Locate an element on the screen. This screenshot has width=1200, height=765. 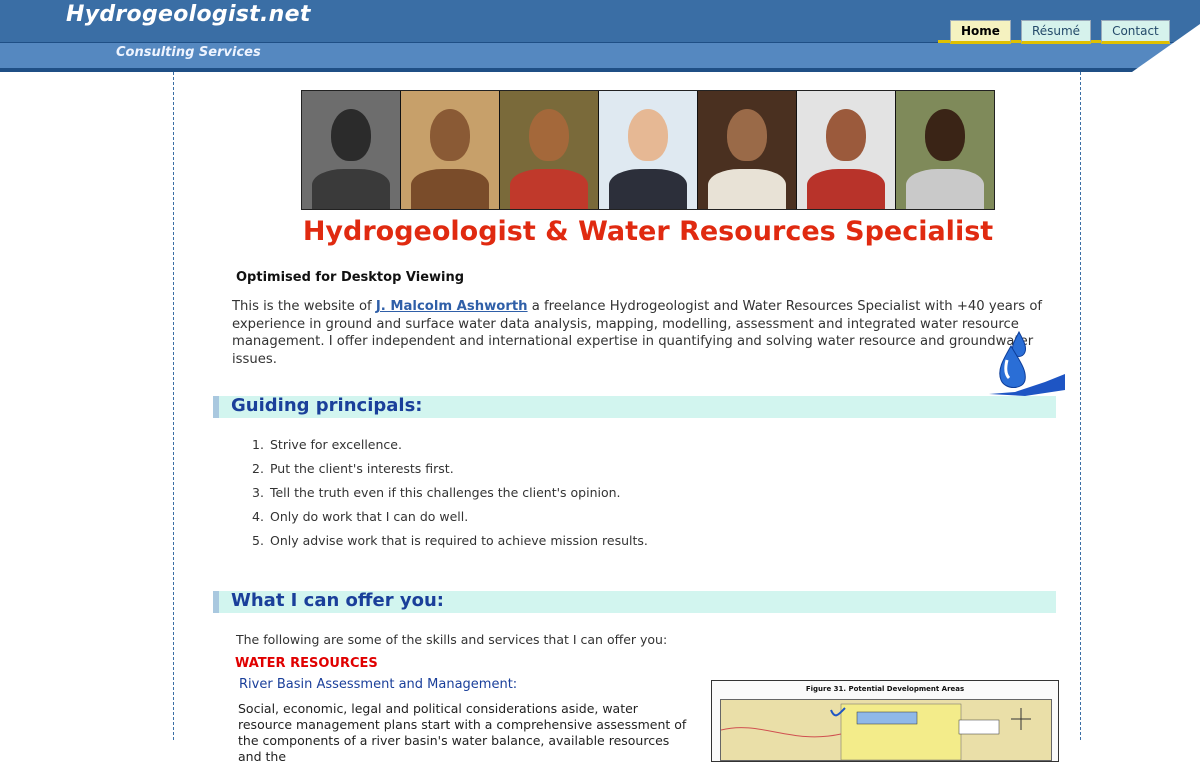
main-nav: Home Résumé Contact is located at coordinates (1060, 32).